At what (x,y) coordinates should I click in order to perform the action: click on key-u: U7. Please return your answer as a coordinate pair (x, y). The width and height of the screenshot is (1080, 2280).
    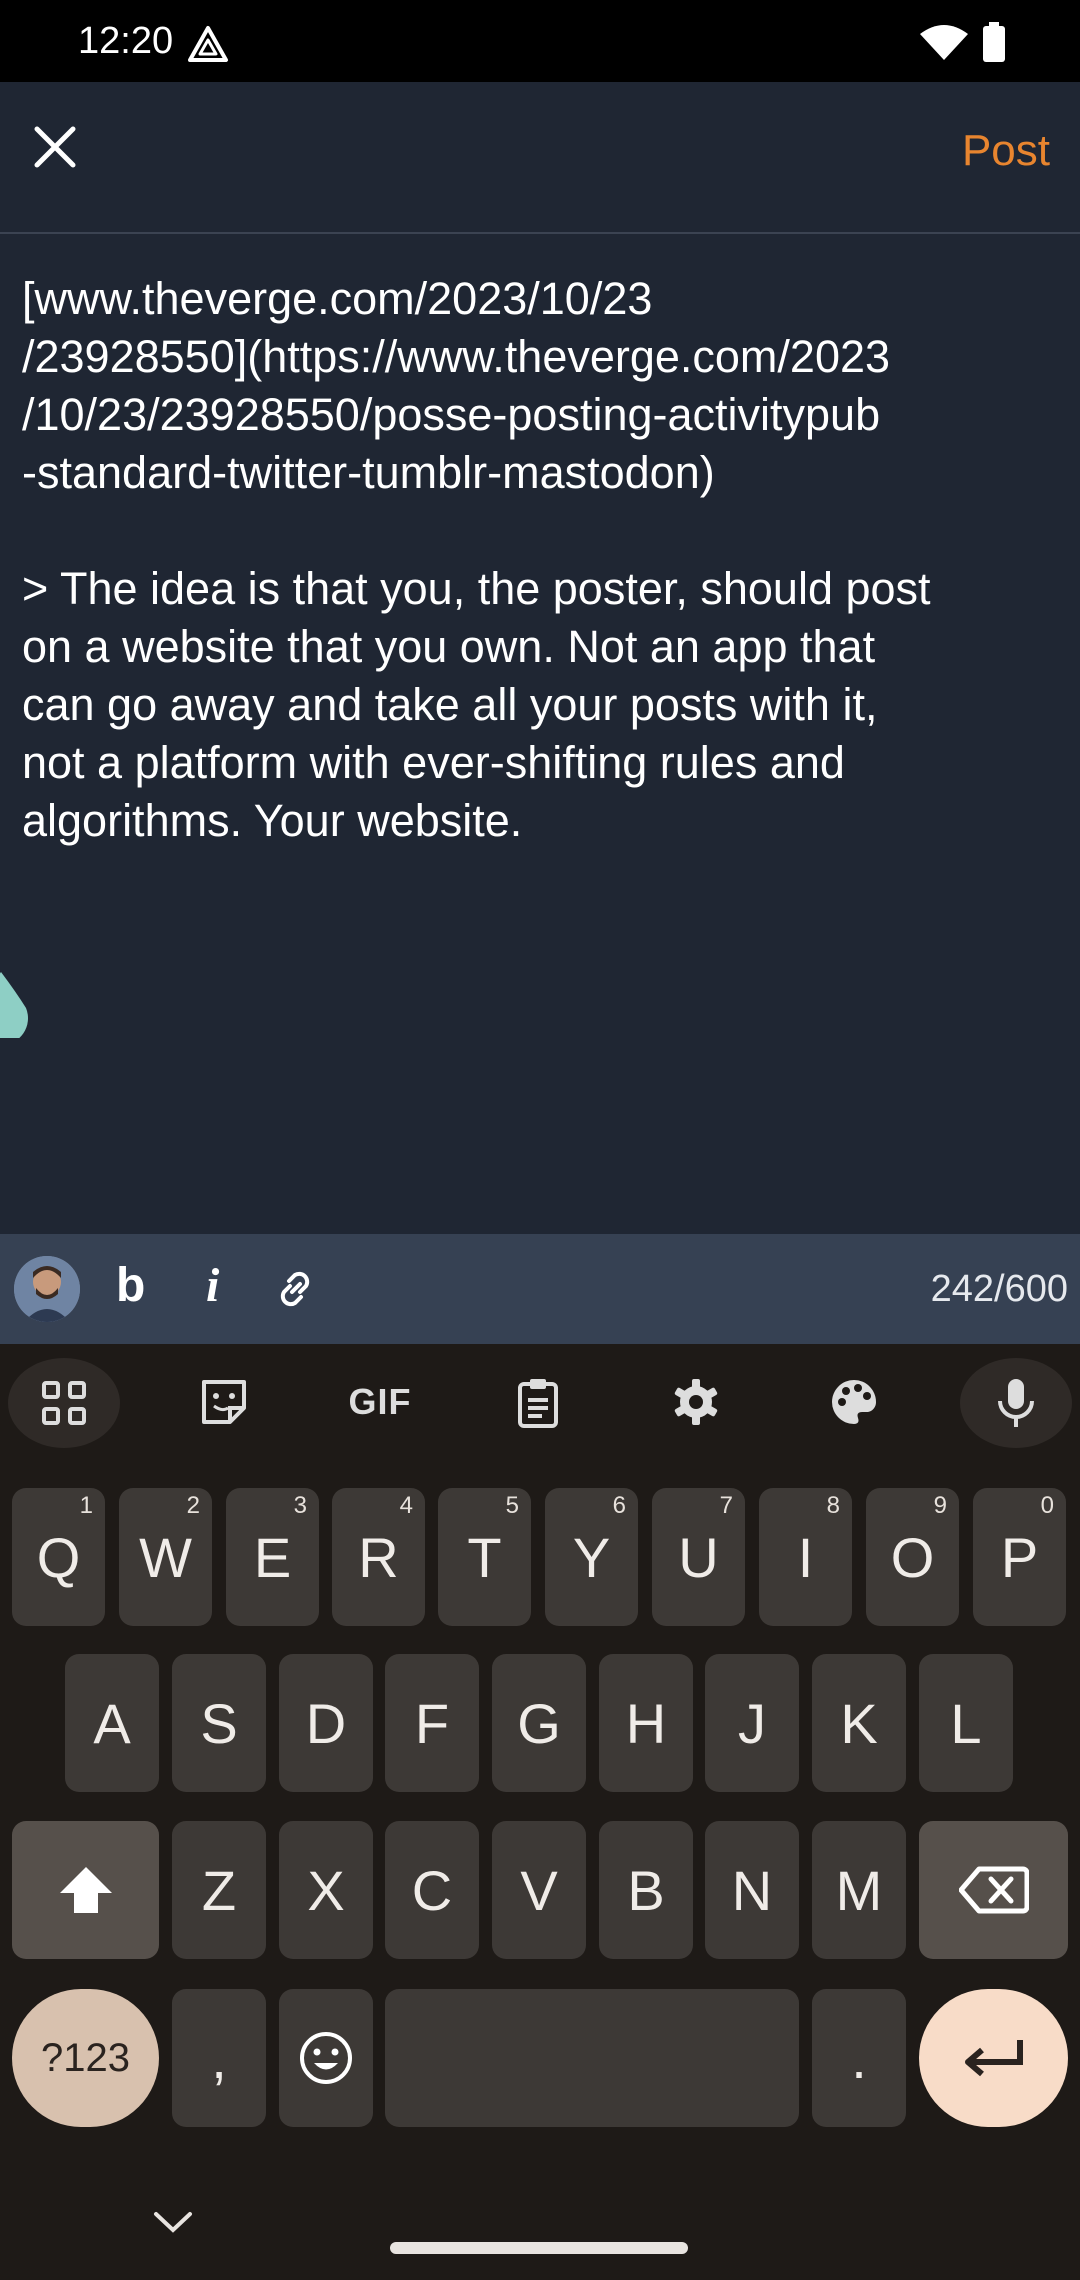
    Looking at the image, I should click on (698, 1557).